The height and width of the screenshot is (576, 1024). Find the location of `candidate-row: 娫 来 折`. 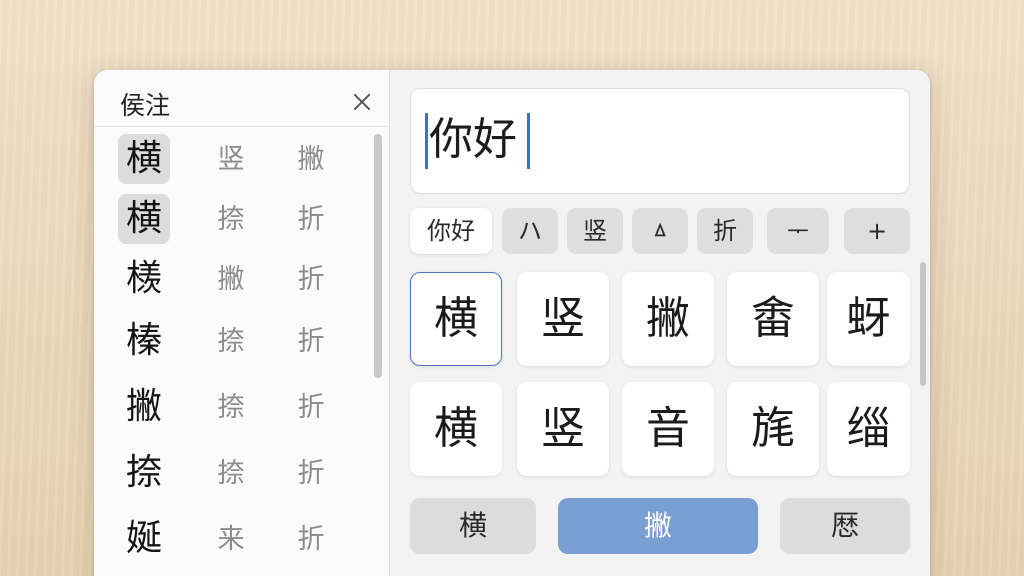

candidate-row: 娫 来 折 is located at coordinates (234, 540).